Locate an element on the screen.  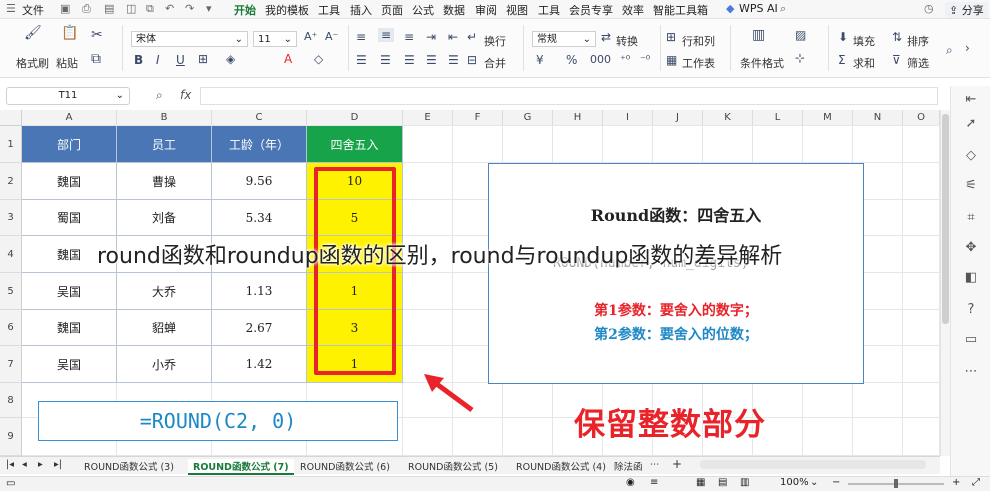
chat-icon: ▭ is located at coordinates (971, 339).